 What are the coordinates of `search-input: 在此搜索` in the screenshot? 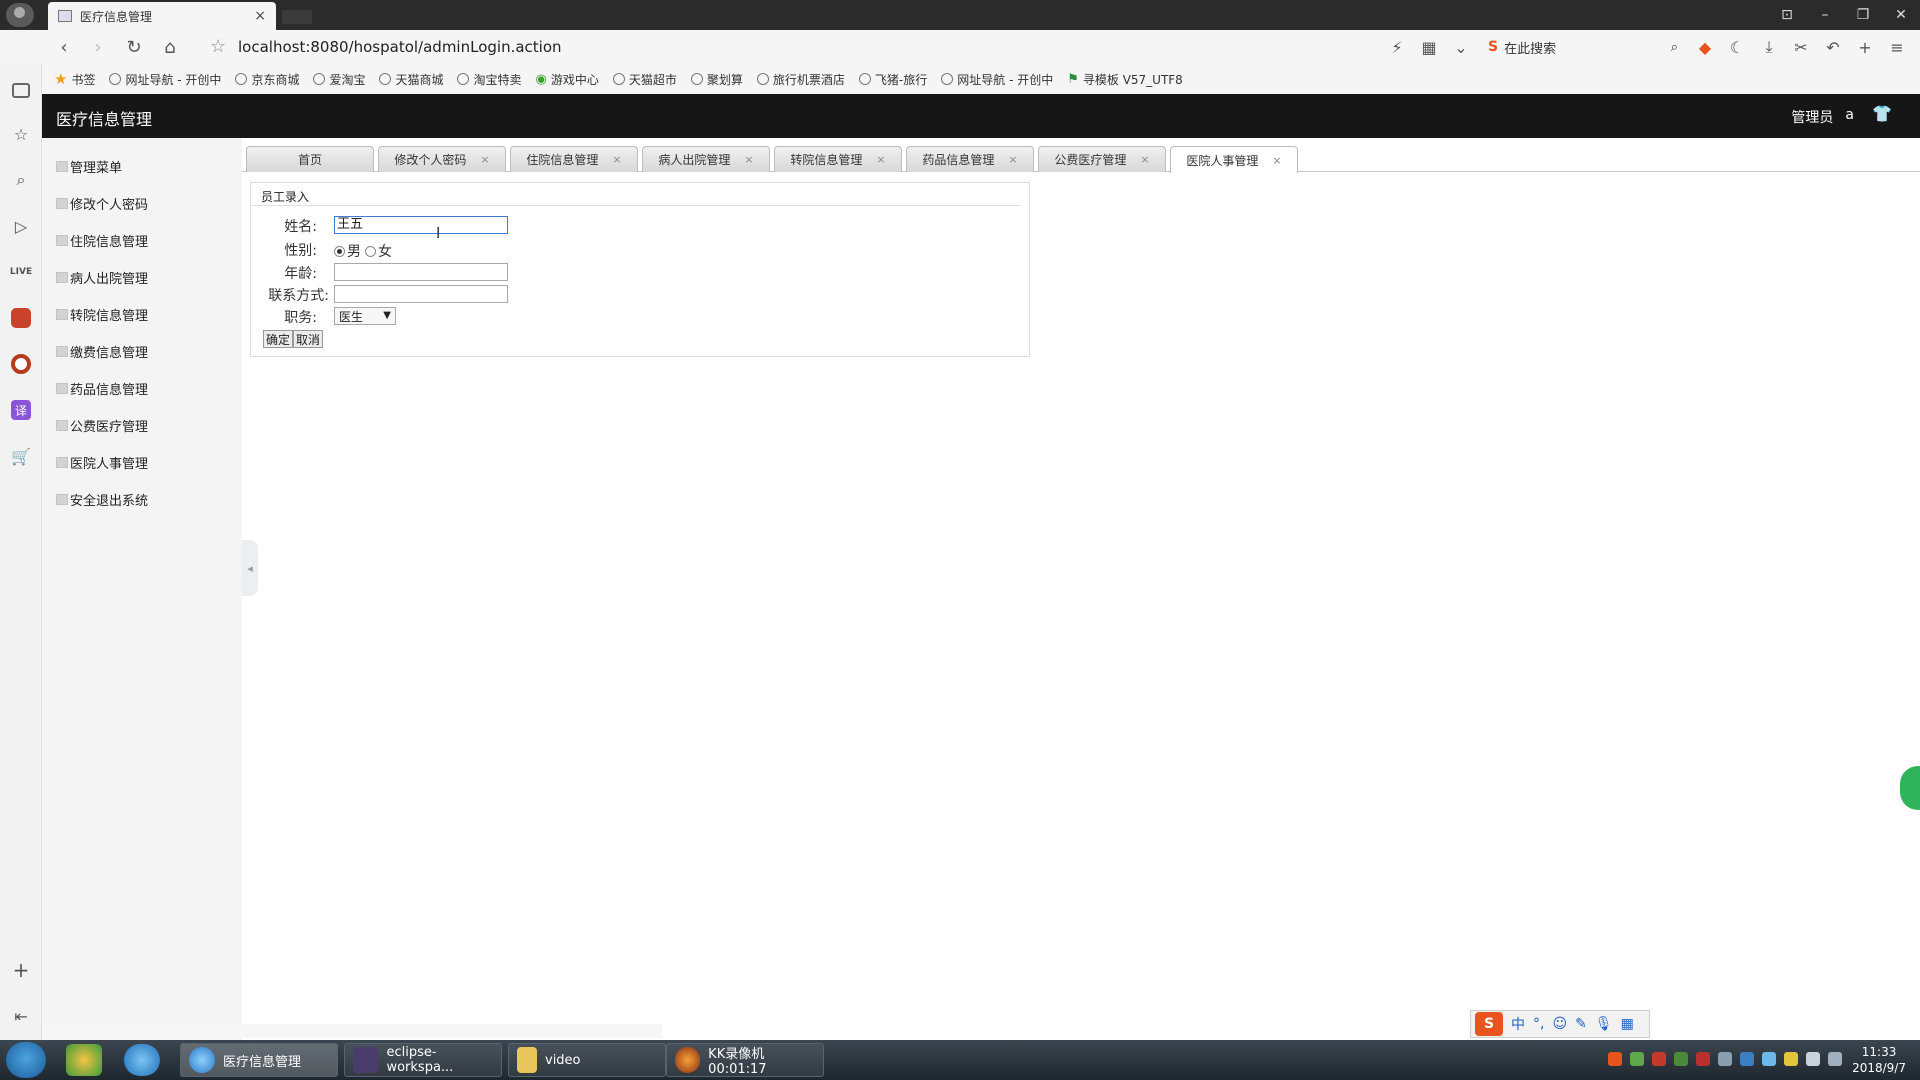 It's located at (1584, 47).